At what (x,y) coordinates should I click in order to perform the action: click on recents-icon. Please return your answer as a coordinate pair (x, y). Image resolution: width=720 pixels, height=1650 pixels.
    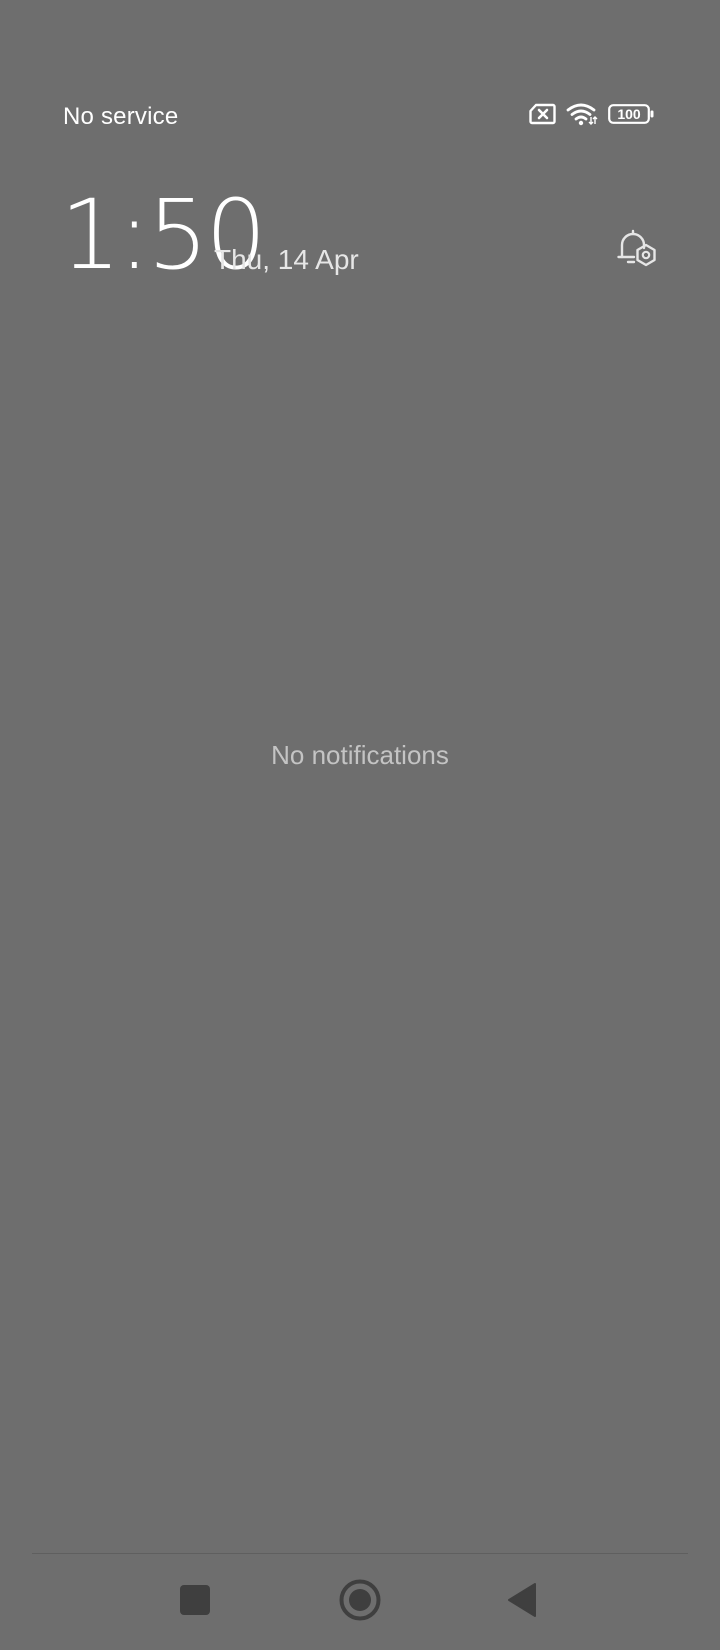
    Looking at the image, I should click on (195, 1602).